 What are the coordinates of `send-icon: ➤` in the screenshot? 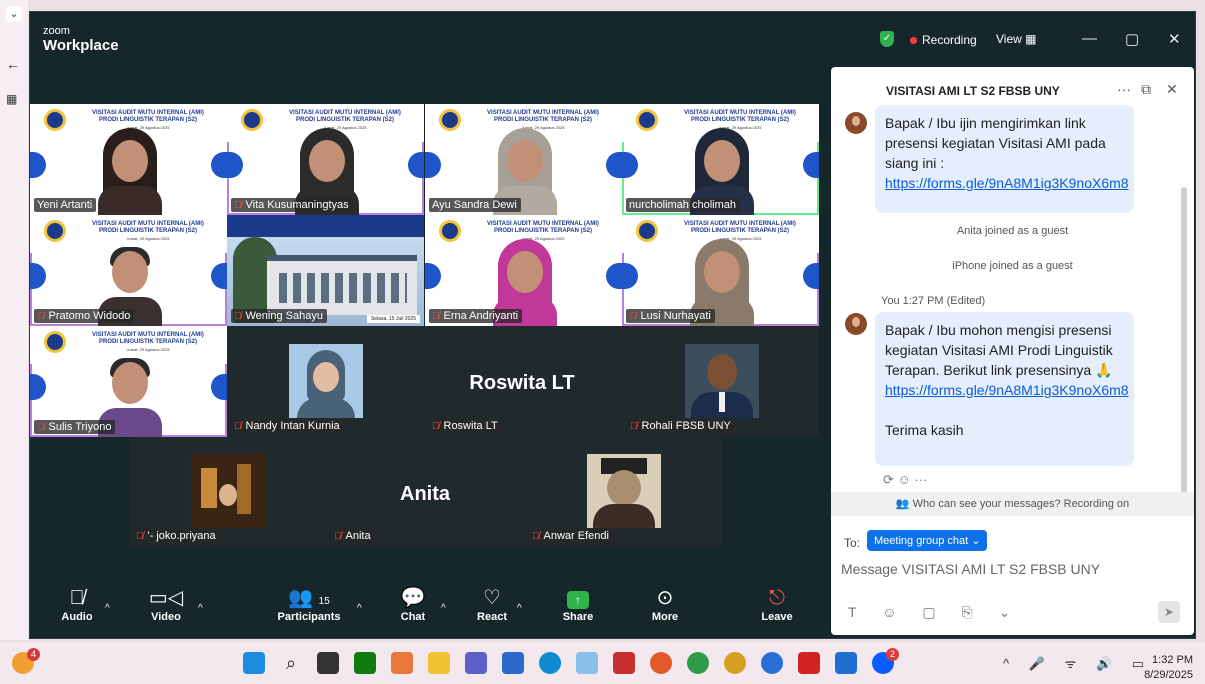 It's located at (1169, 612).